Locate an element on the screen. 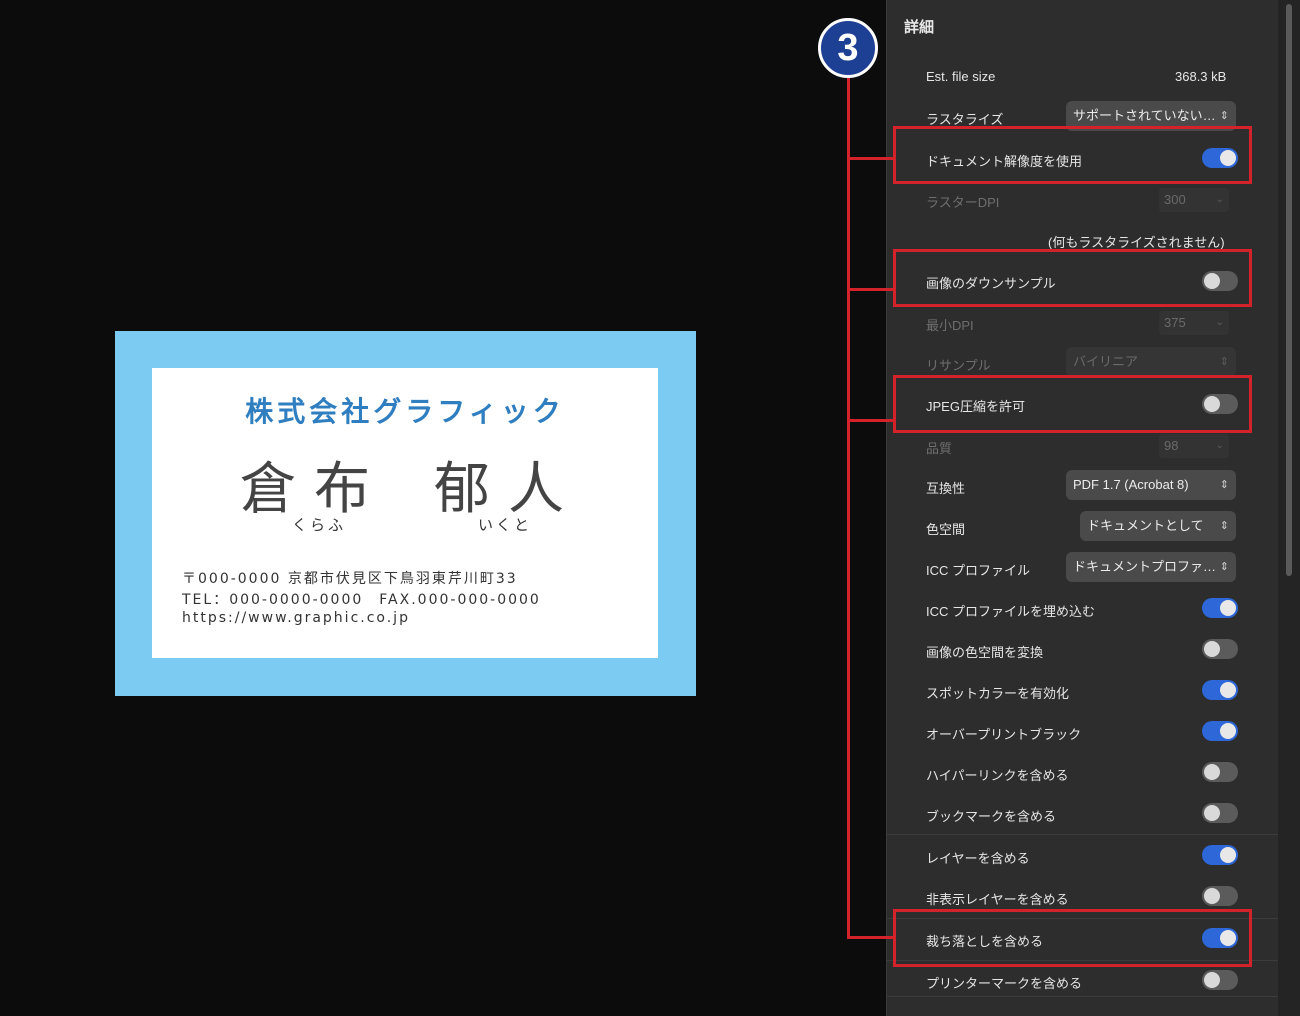 The image size is (1300, 1016). include-hidden-layers-label: 非表示レイヤーを含める is located at coordinates (997, 899).